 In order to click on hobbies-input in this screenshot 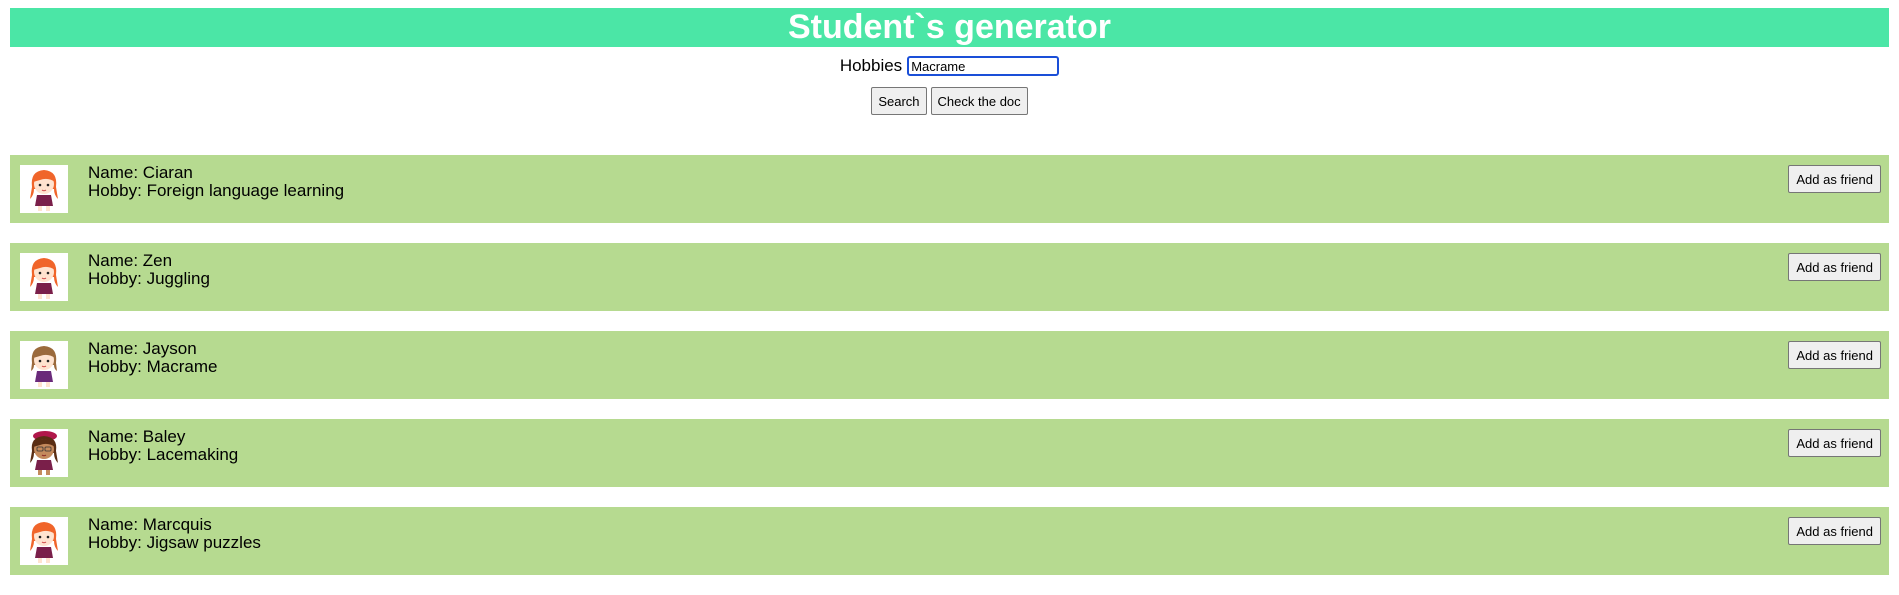, I will do `click(983, 66)`.